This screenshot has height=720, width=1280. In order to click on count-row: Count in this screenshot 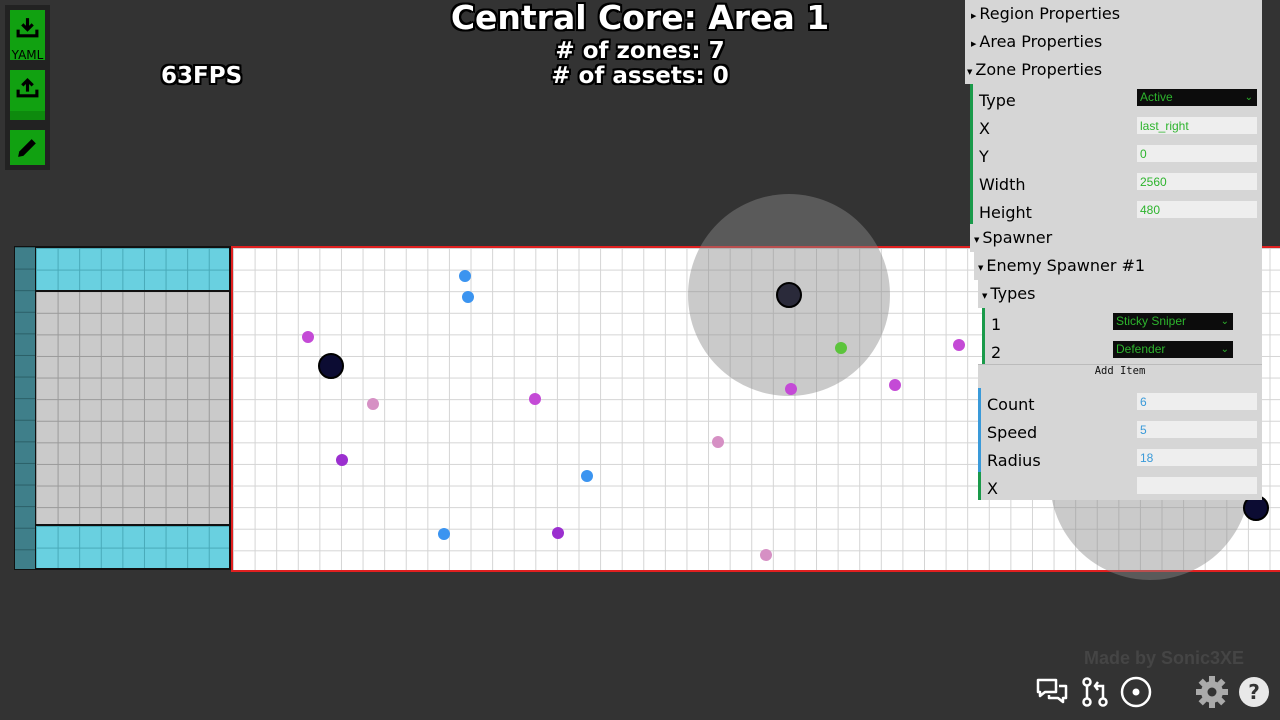, I will do `click(1120, 402)`.